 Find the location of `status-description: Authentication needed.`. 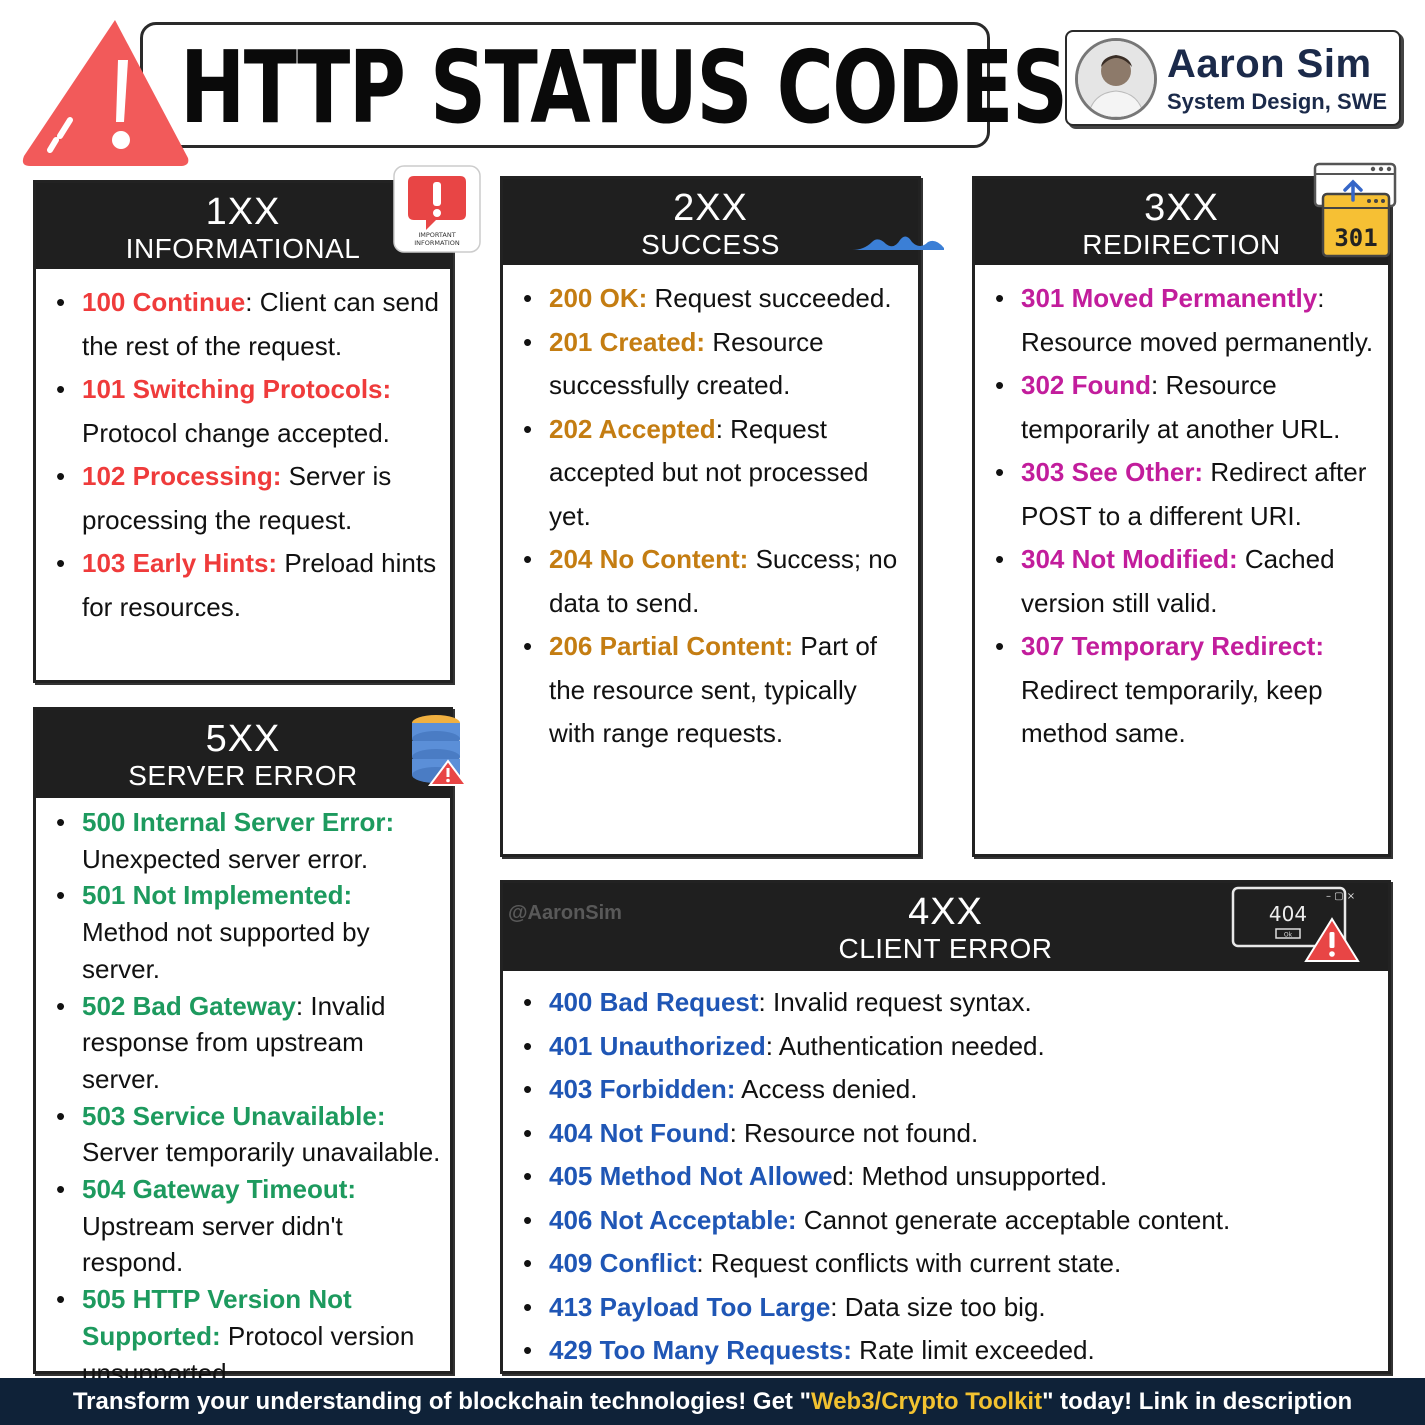

status-description: Authentication needed. is located at coordinates (911, 1045).